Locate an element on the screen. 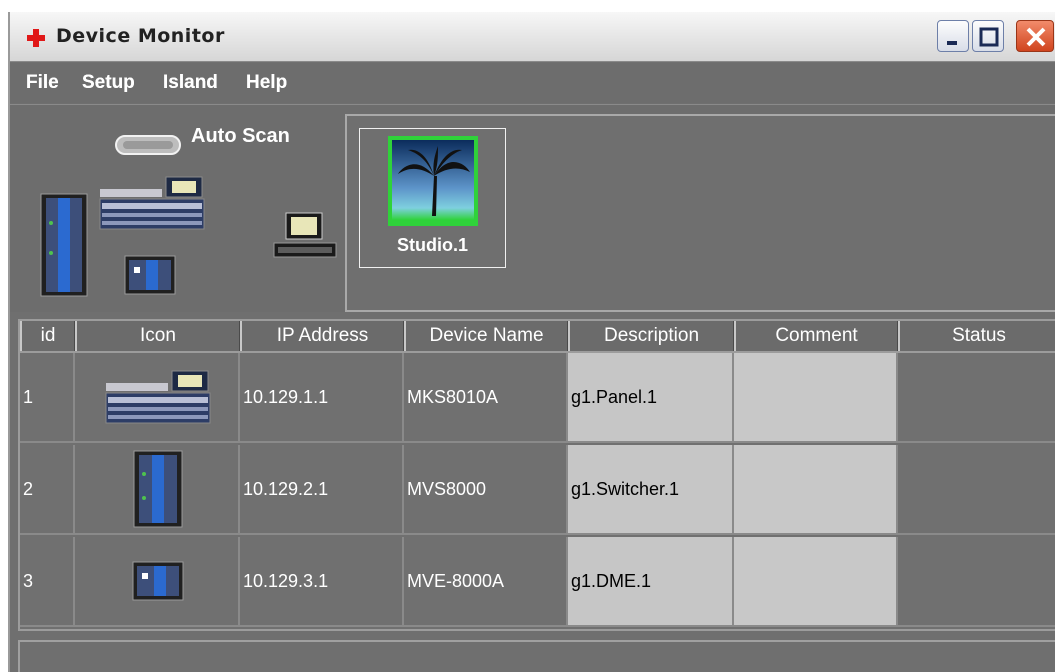  table-row: 1 10.129.1.1 MKS8010A g1.Panel.1 is located at coordinates (537, 398).